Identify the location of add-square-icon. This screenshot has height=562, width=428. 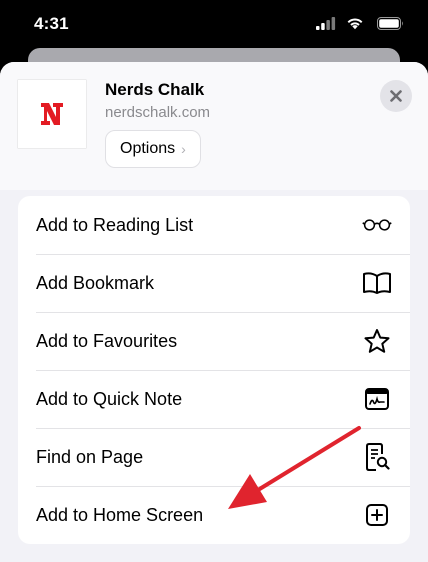
(377, 515).